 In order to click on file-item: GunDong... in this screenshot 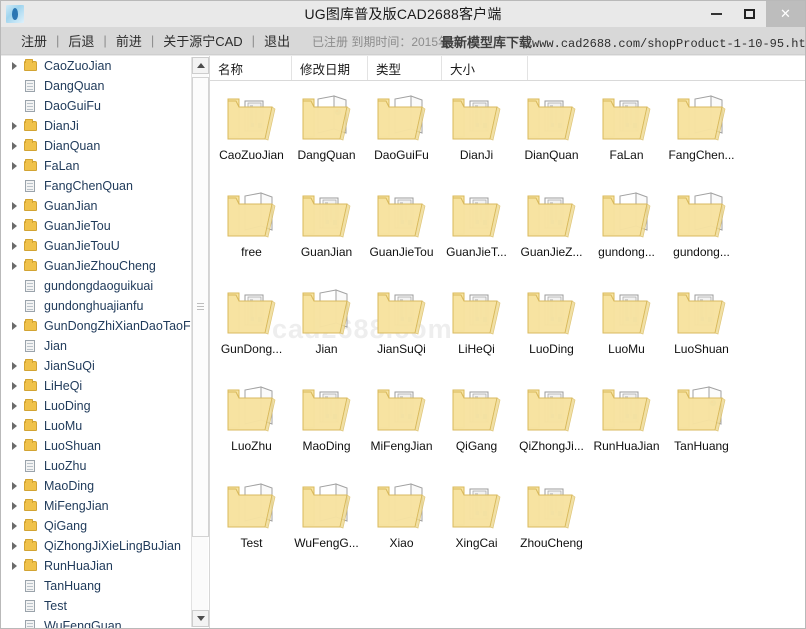, I will do `click(251, 330)`.